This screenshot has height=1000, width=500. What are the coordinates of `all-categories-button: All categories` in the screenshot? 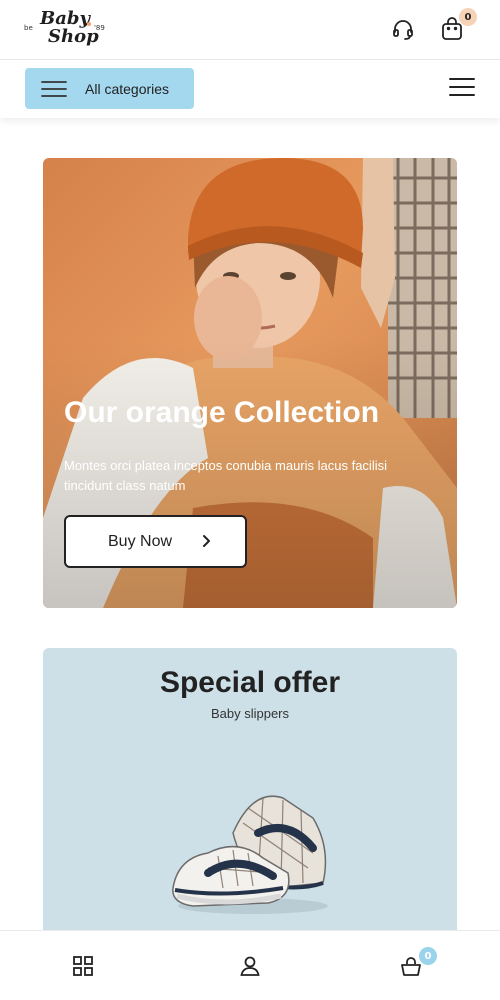 It's located at (109, 88).